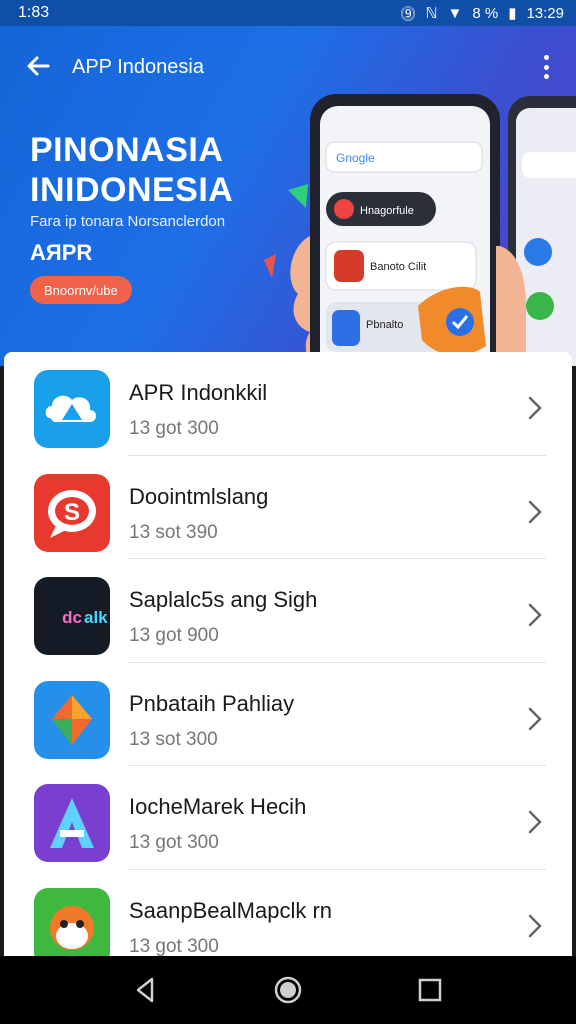  What do you see at coordinates (270, 266) in the screenshot?
I see `accent-shape-red` at bounding box center [270, 266].